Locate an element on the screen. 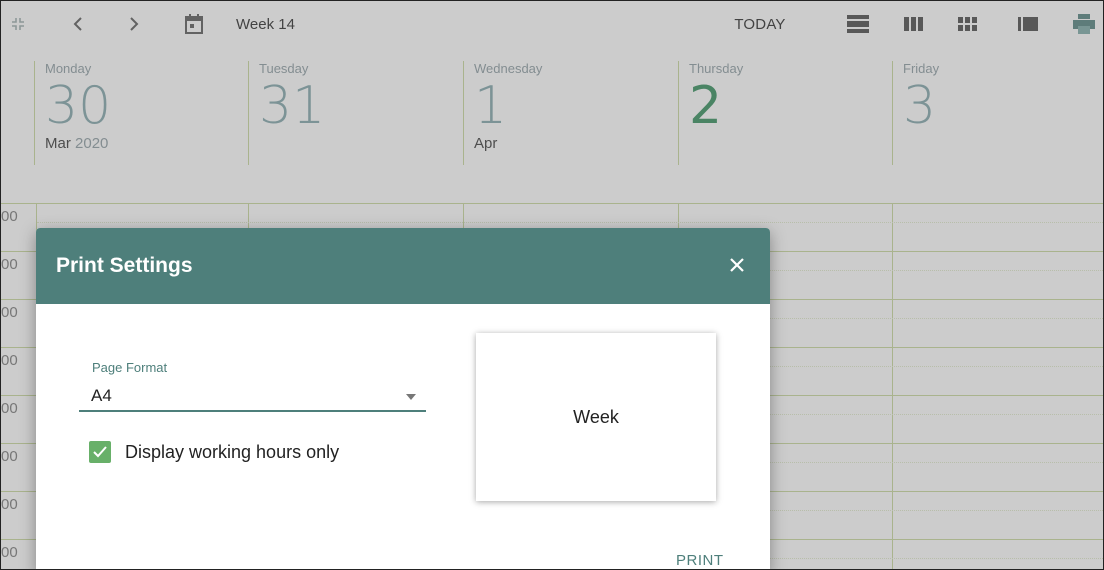  preview-label: Week is located at coordinates (596, 416).